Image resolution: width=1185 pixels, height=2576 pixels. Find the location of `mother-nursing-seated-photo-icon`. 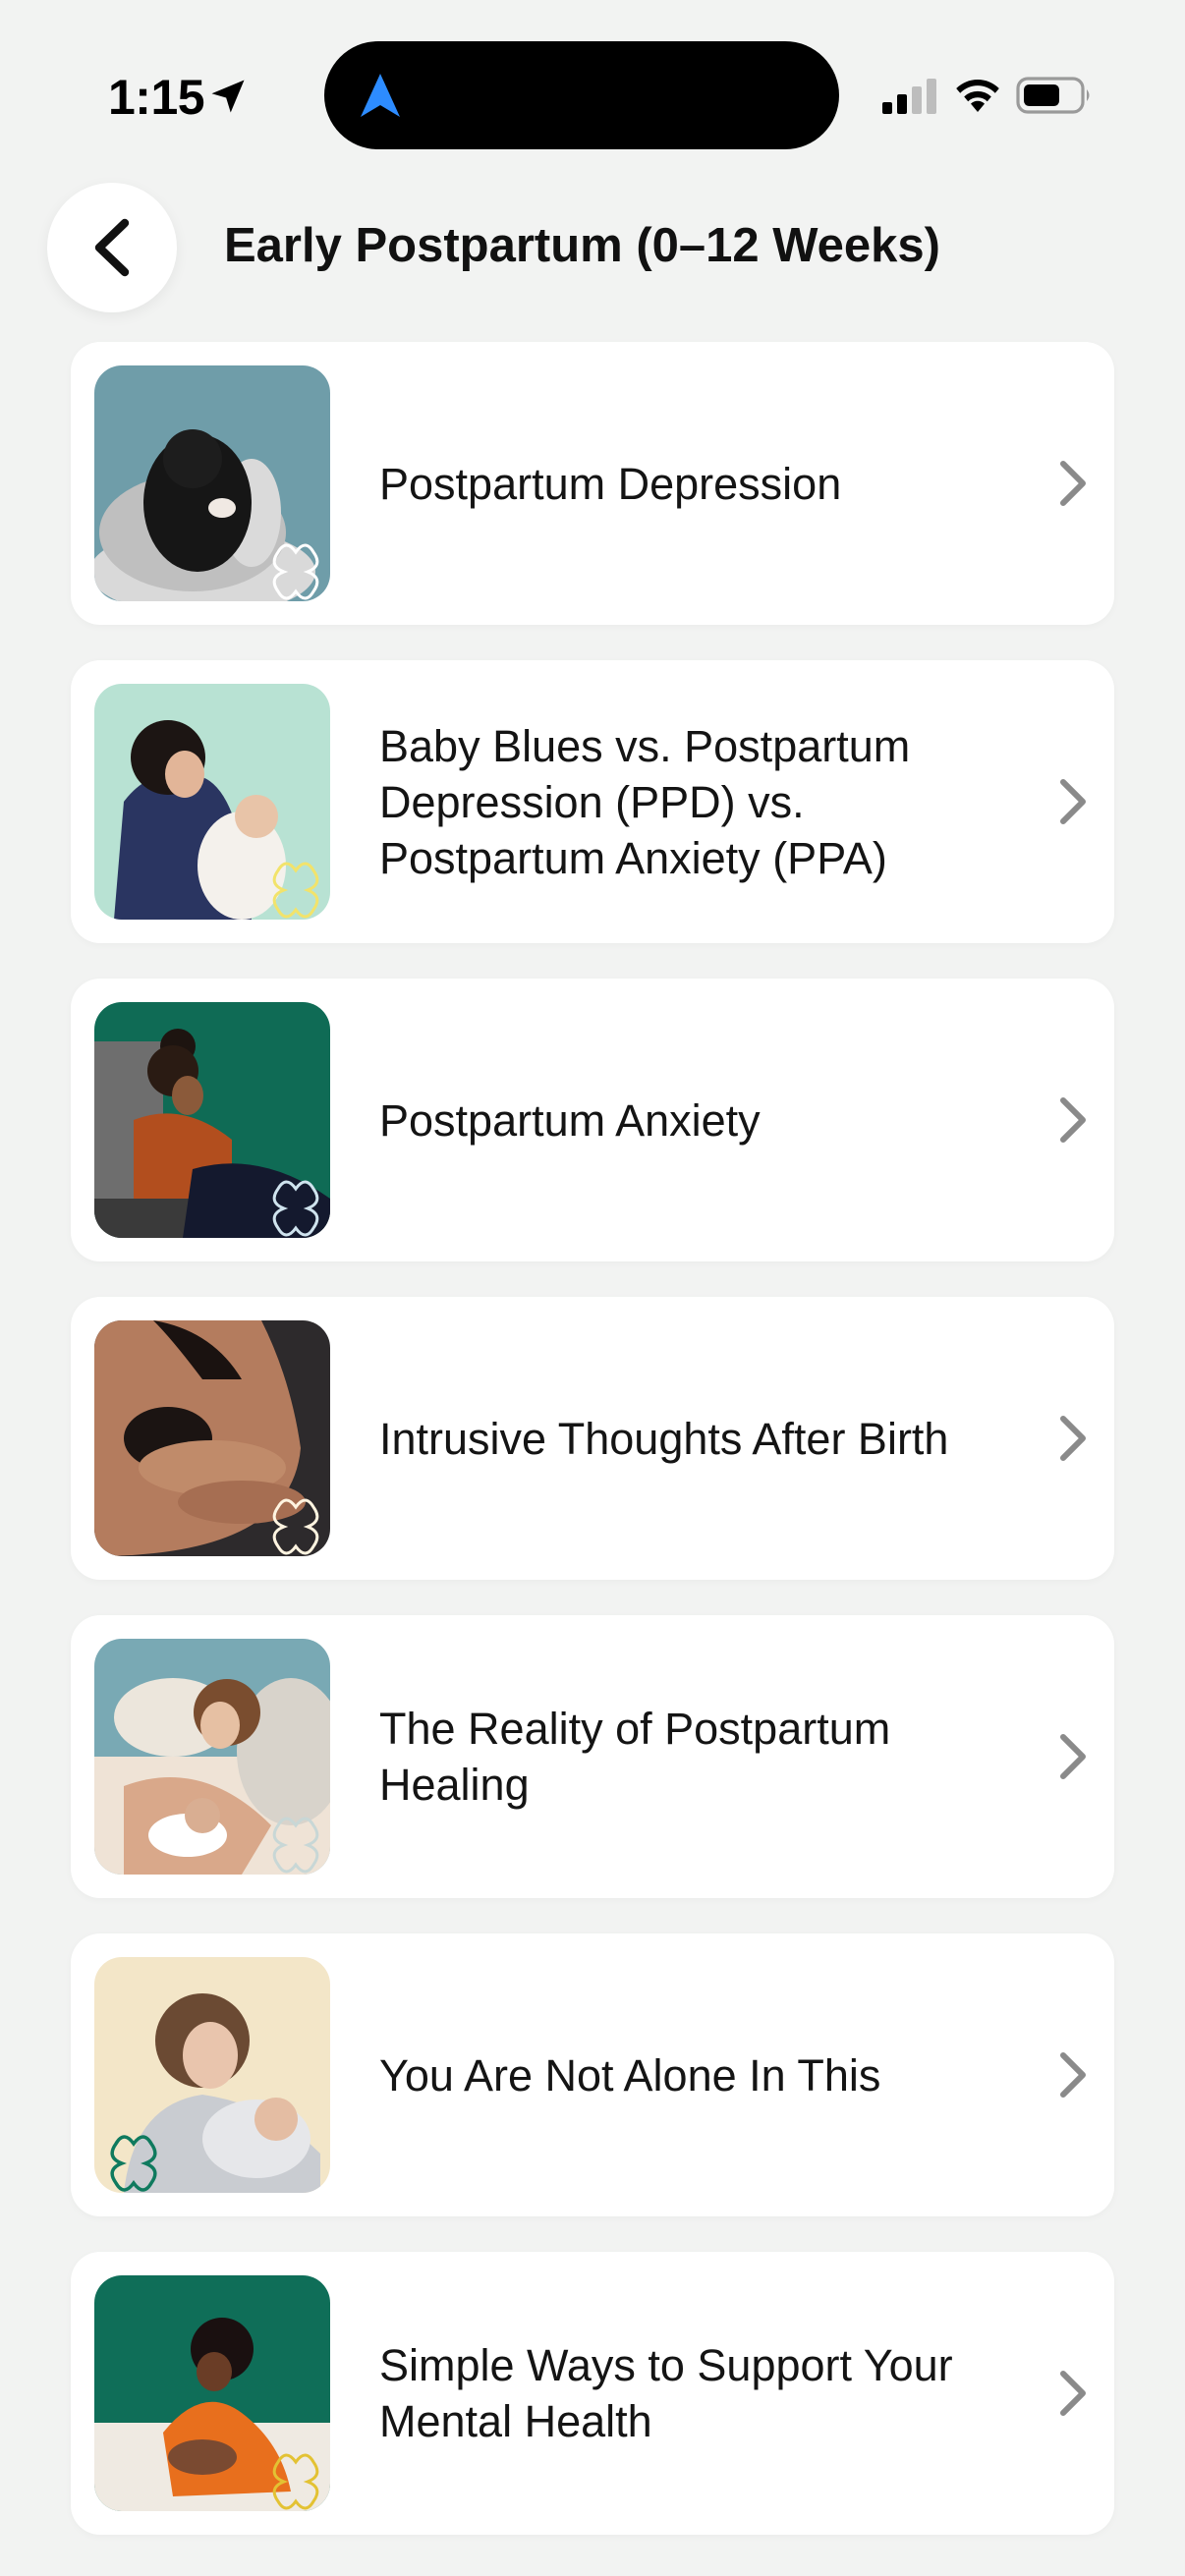

mother-nursing-seated-photo-icon is located at coordinates (212, 1120).